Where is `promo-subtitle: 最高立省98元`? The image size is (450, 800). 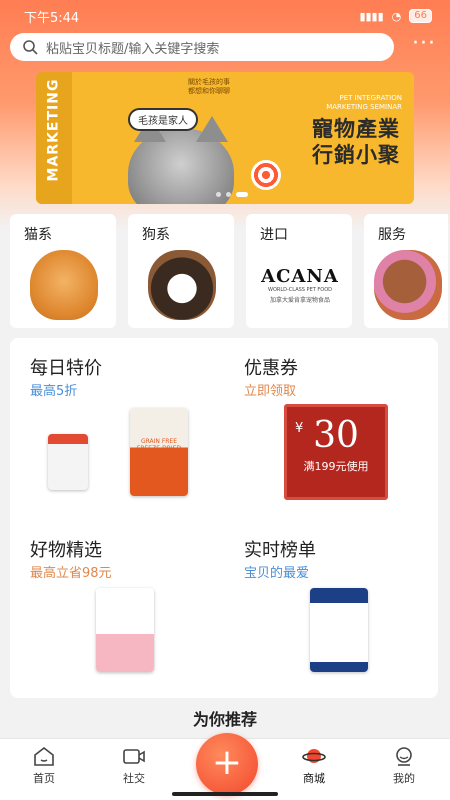
promo-subtitle: 最高立省98元 is located at coordinates (71, 573).